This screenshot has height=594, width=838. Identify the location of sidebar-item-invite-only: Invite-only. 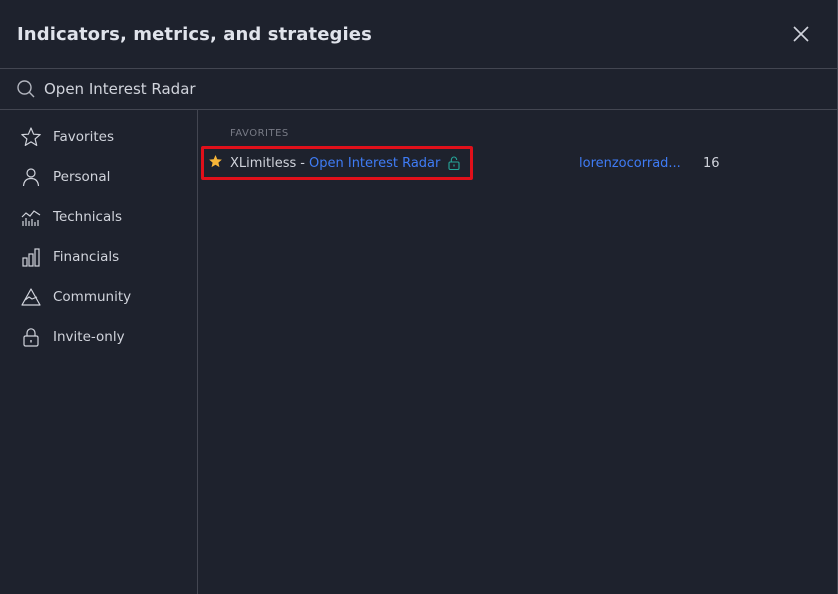
(98, 337).